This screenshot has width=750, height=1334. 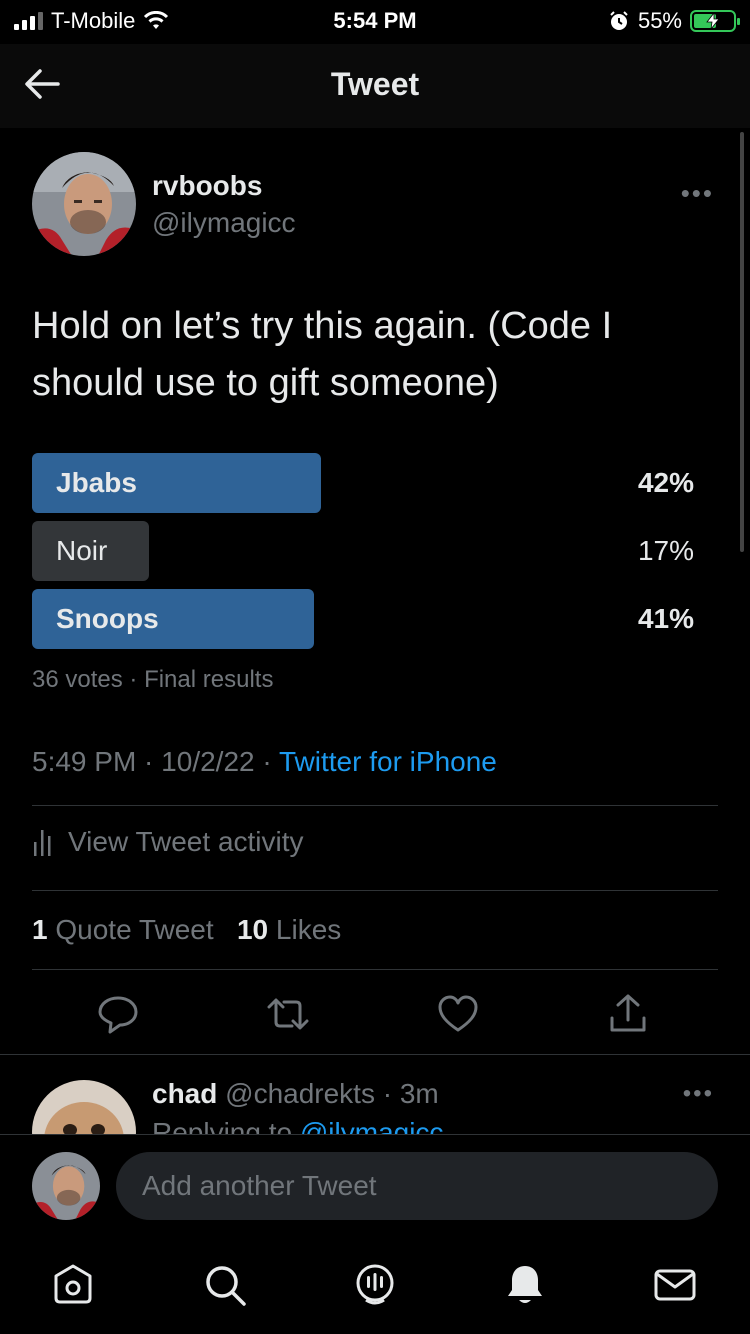 I want to click on tweet-time: 5:49 PM, so click(x=84, y=761).